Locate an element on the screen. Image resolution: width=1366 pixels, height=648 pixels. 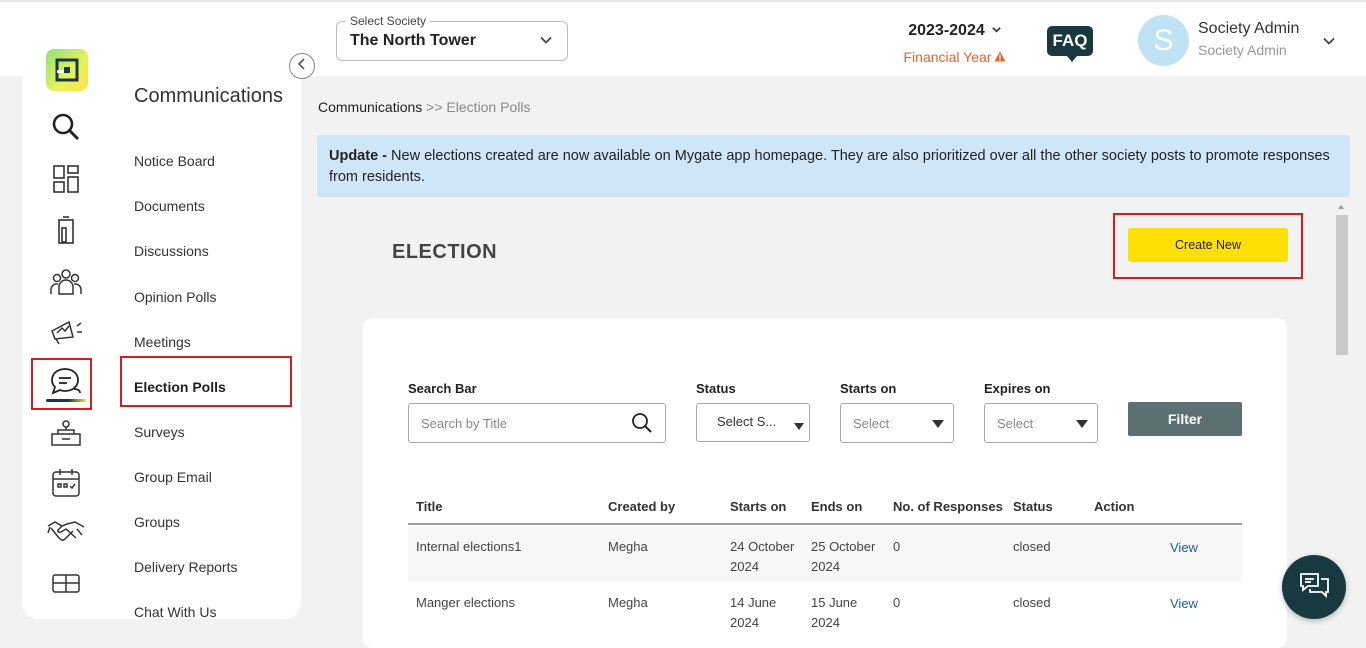
menu-item-discussions: Discussions is located at coordinates (171, 251).